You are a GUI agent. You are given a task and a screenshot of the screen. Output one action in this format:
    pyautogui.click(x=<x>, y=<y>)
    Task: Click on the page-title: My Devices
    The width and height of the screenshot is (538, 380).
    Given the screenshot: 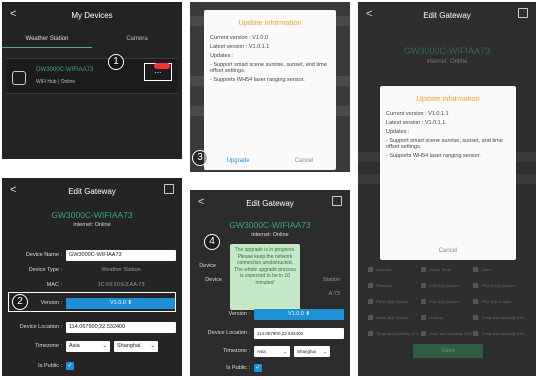 What is the action you would take?
    pyautogui.click(x=92, y=15)
    